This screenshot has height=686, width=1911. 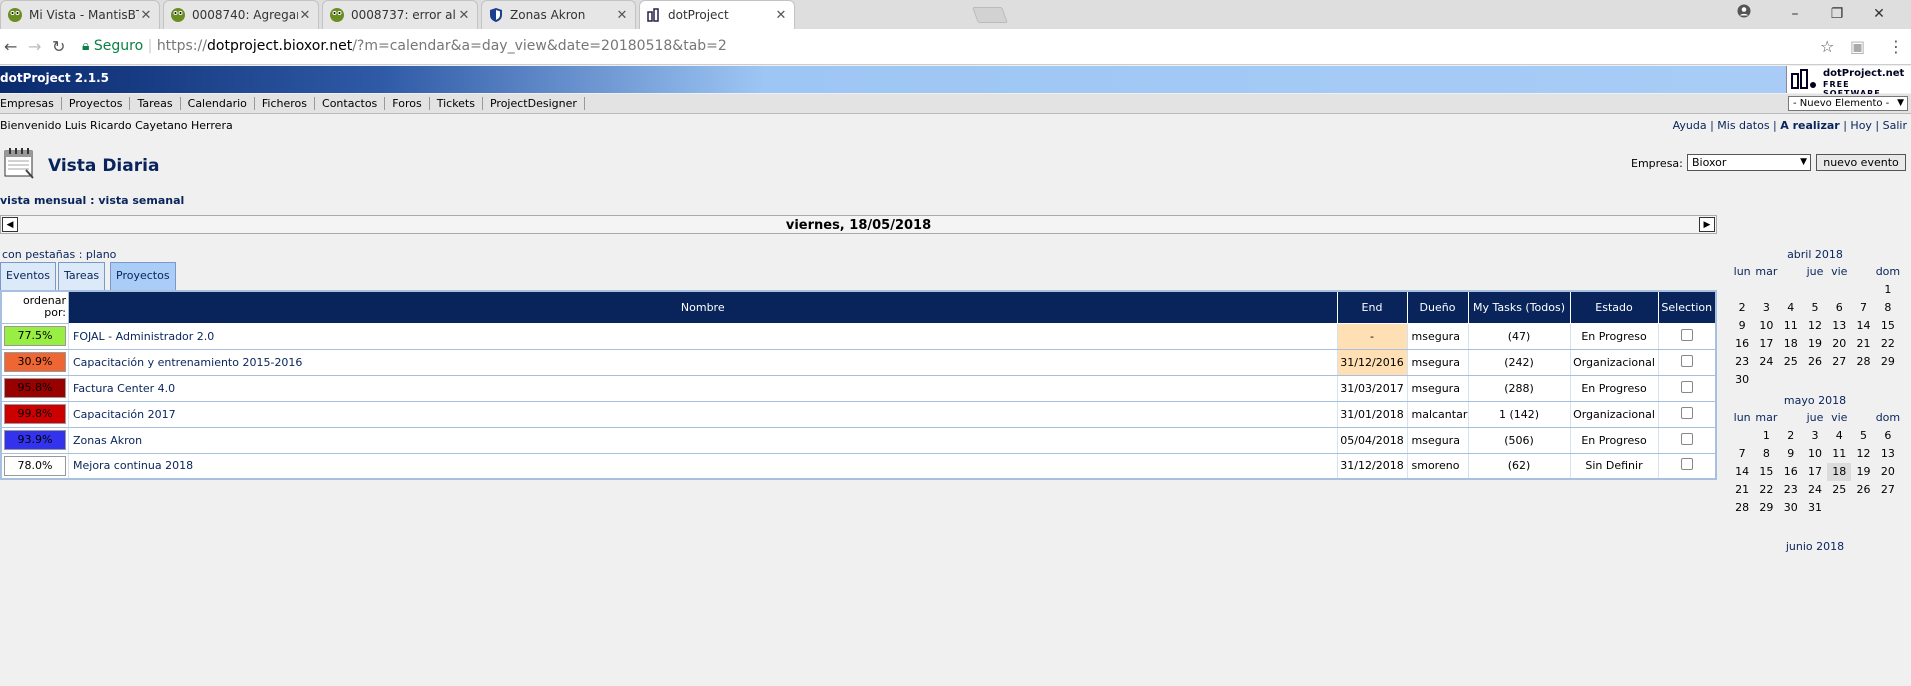 I want to click on new-event-button: nuevo evento, so click(x=1861, y=162).